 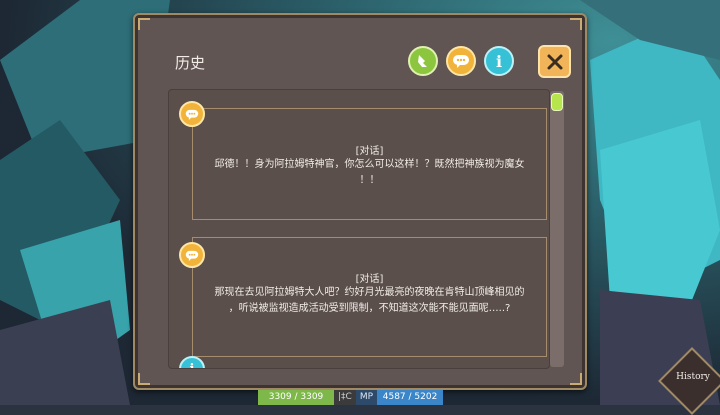 I want to click on scrollbar, so click(x=557, y=229).